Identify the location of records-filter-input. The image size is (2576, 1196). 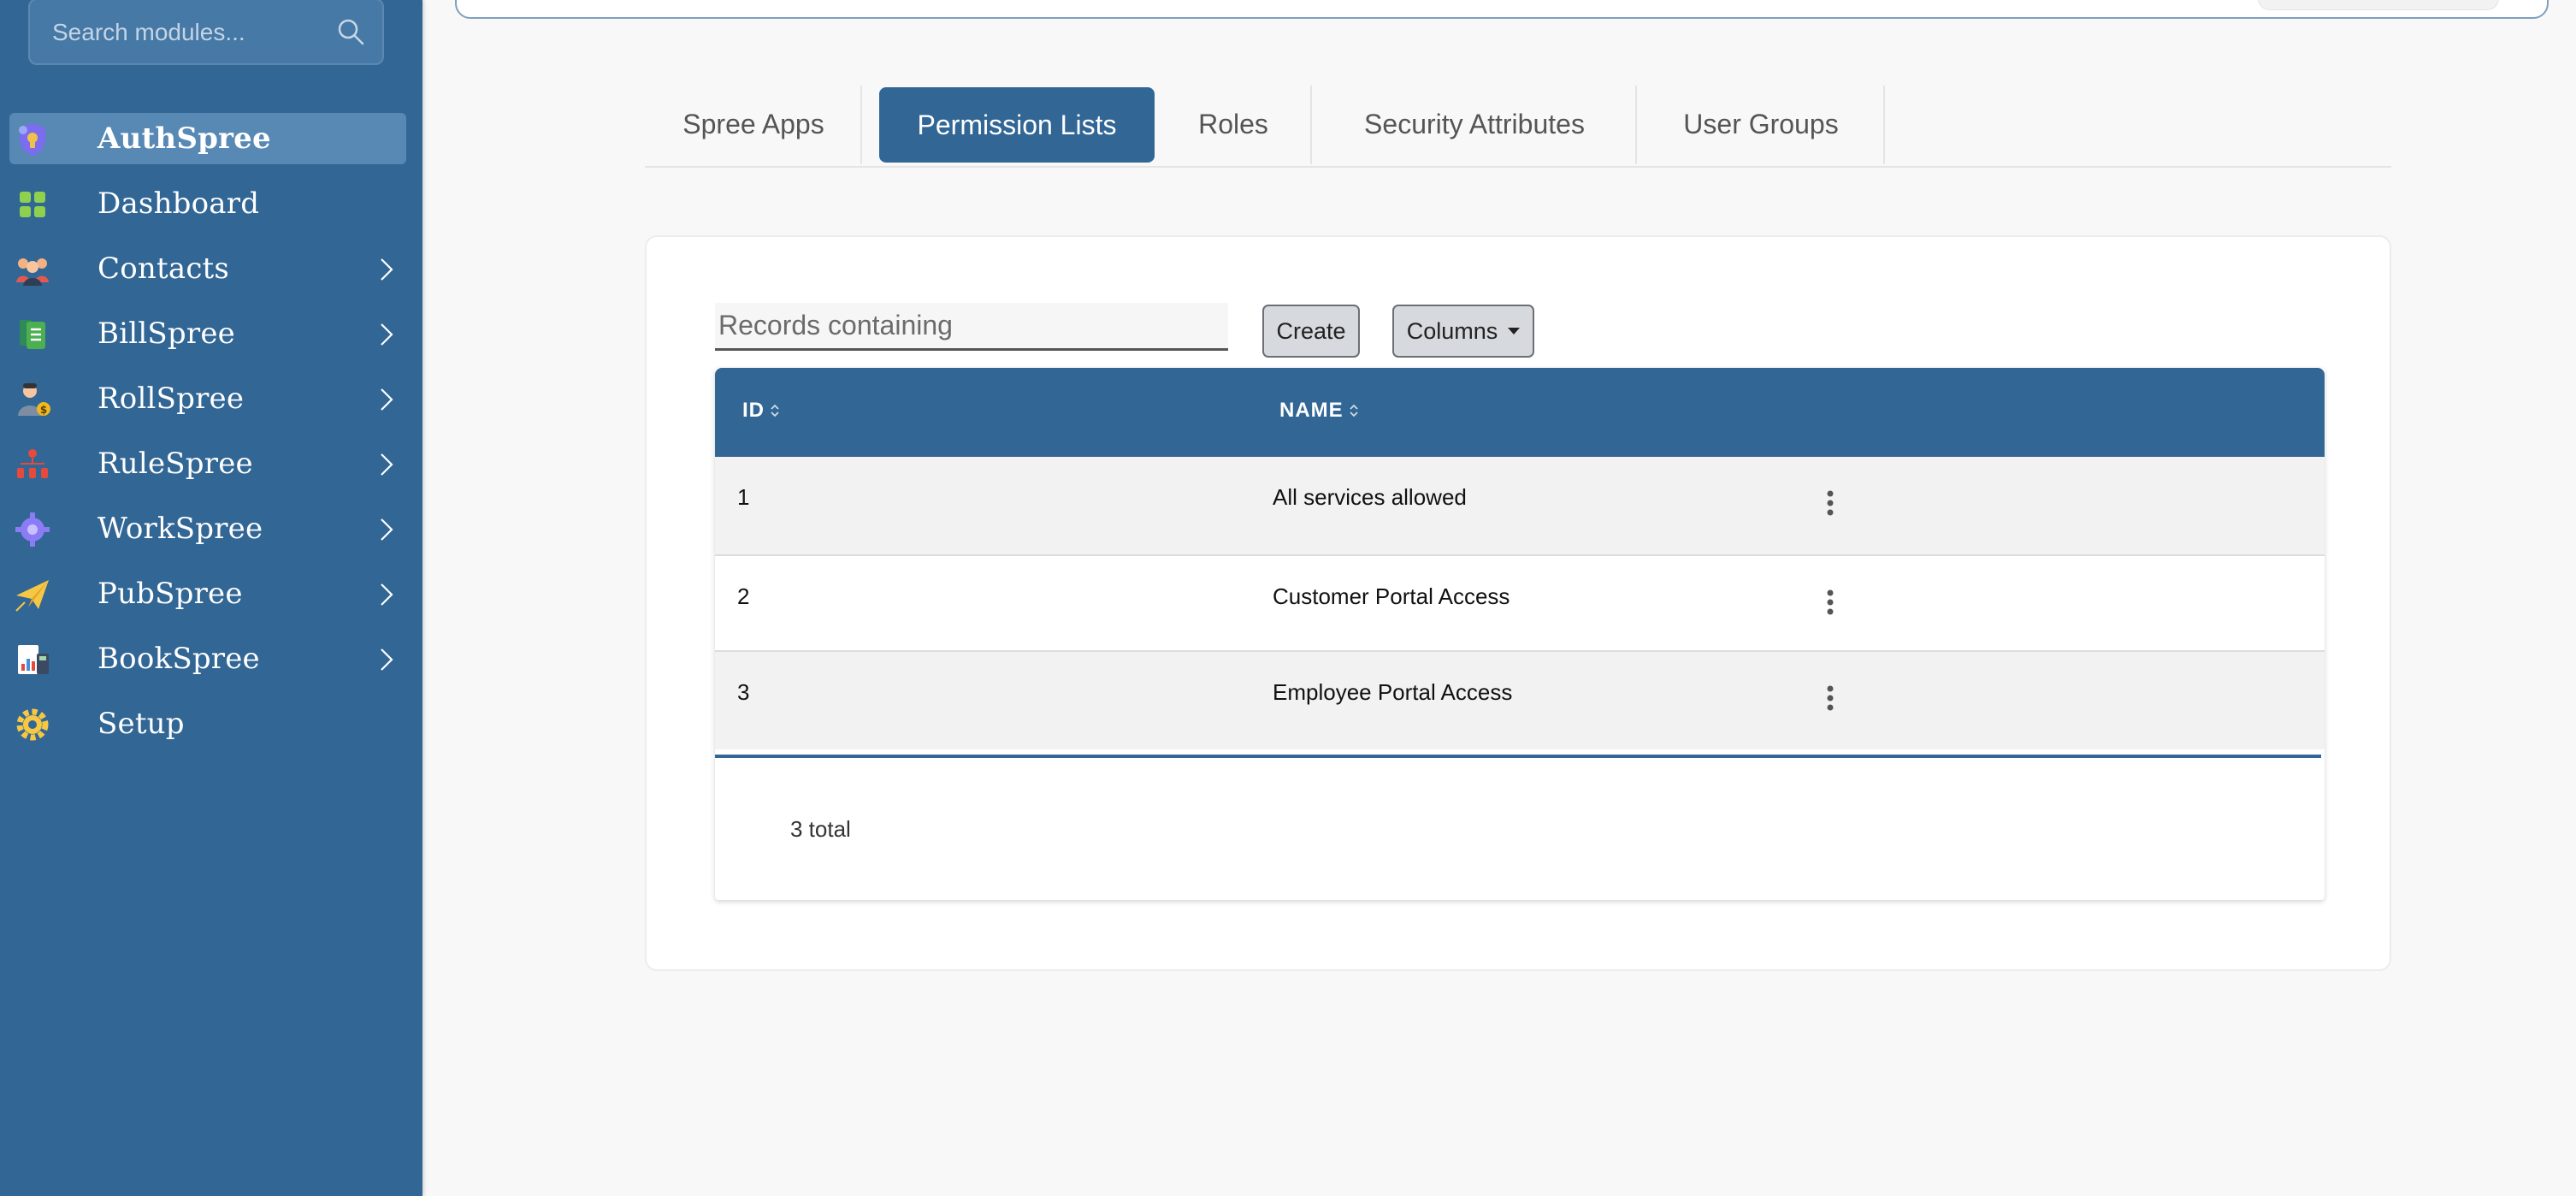
(971, 327).